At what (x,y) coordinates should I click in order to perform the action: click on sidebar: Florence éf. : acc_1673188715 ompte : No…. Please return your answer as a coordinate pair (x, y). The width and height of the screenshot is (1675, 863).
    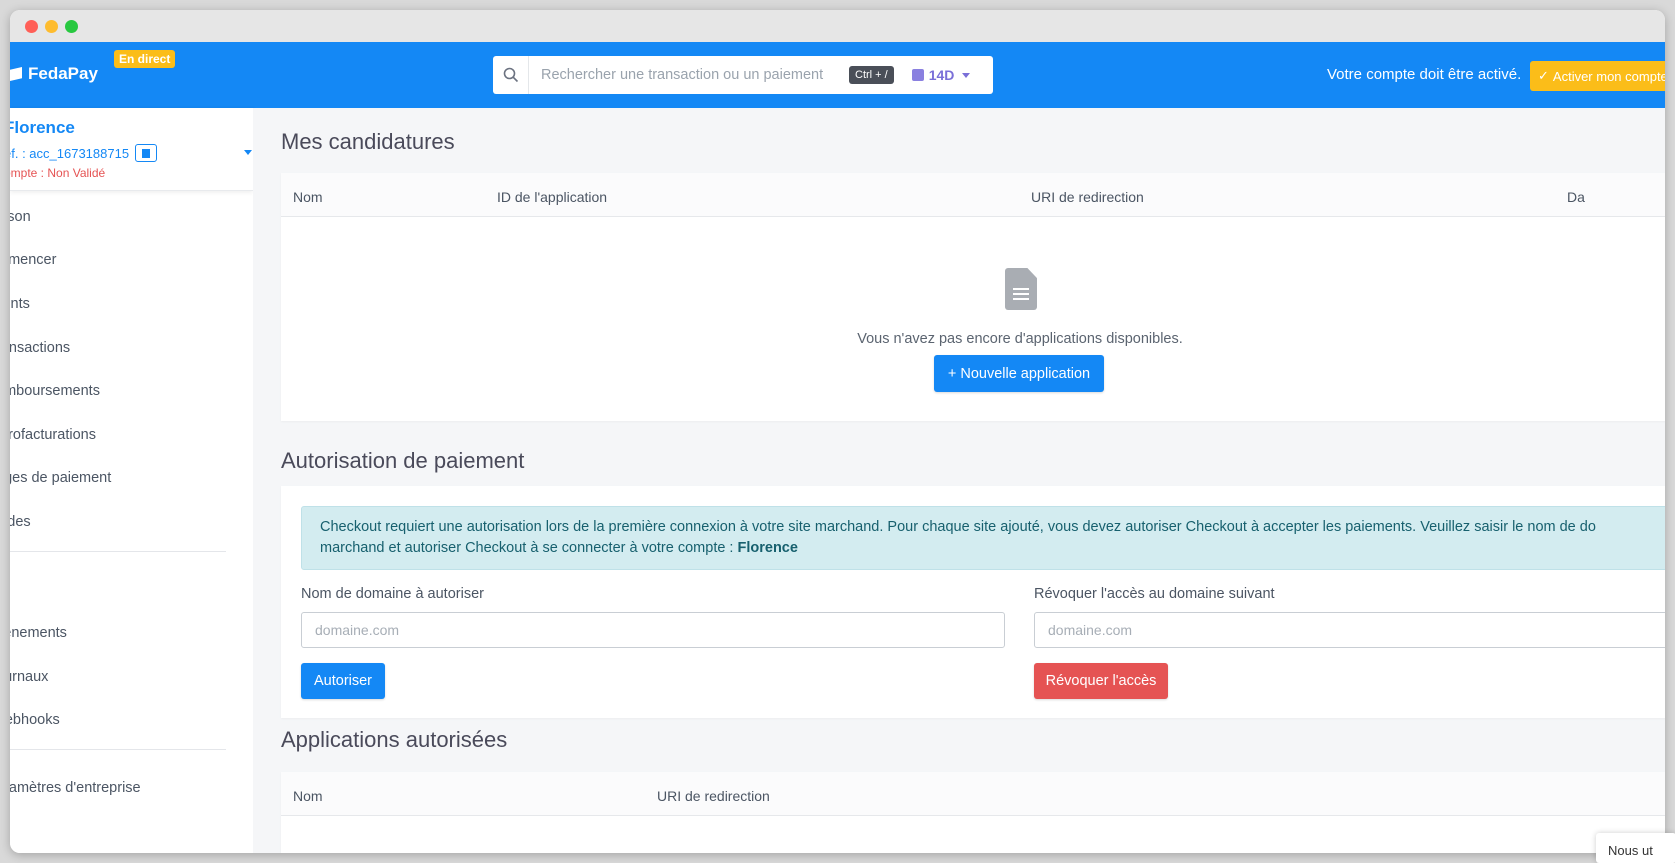
    Looking at the image, I should click on (131, 480).